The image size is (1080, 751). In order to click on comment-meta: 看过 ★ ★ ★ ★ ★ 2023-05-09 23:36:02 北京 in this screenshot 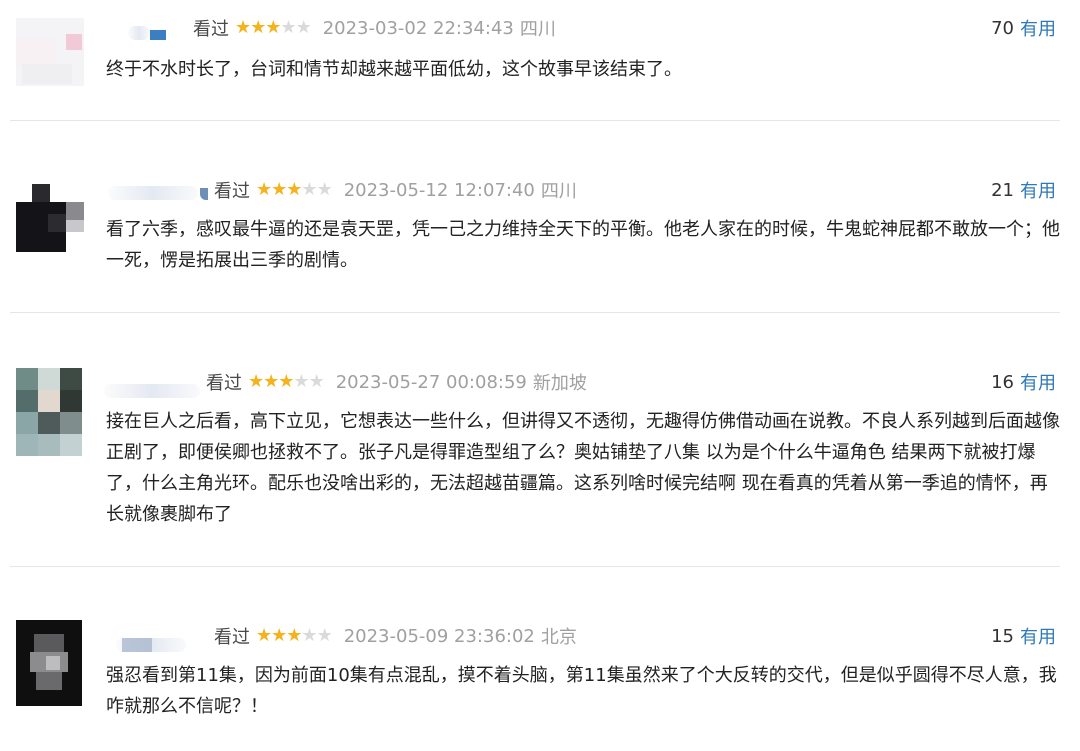, I will do `click(395, 636)`.